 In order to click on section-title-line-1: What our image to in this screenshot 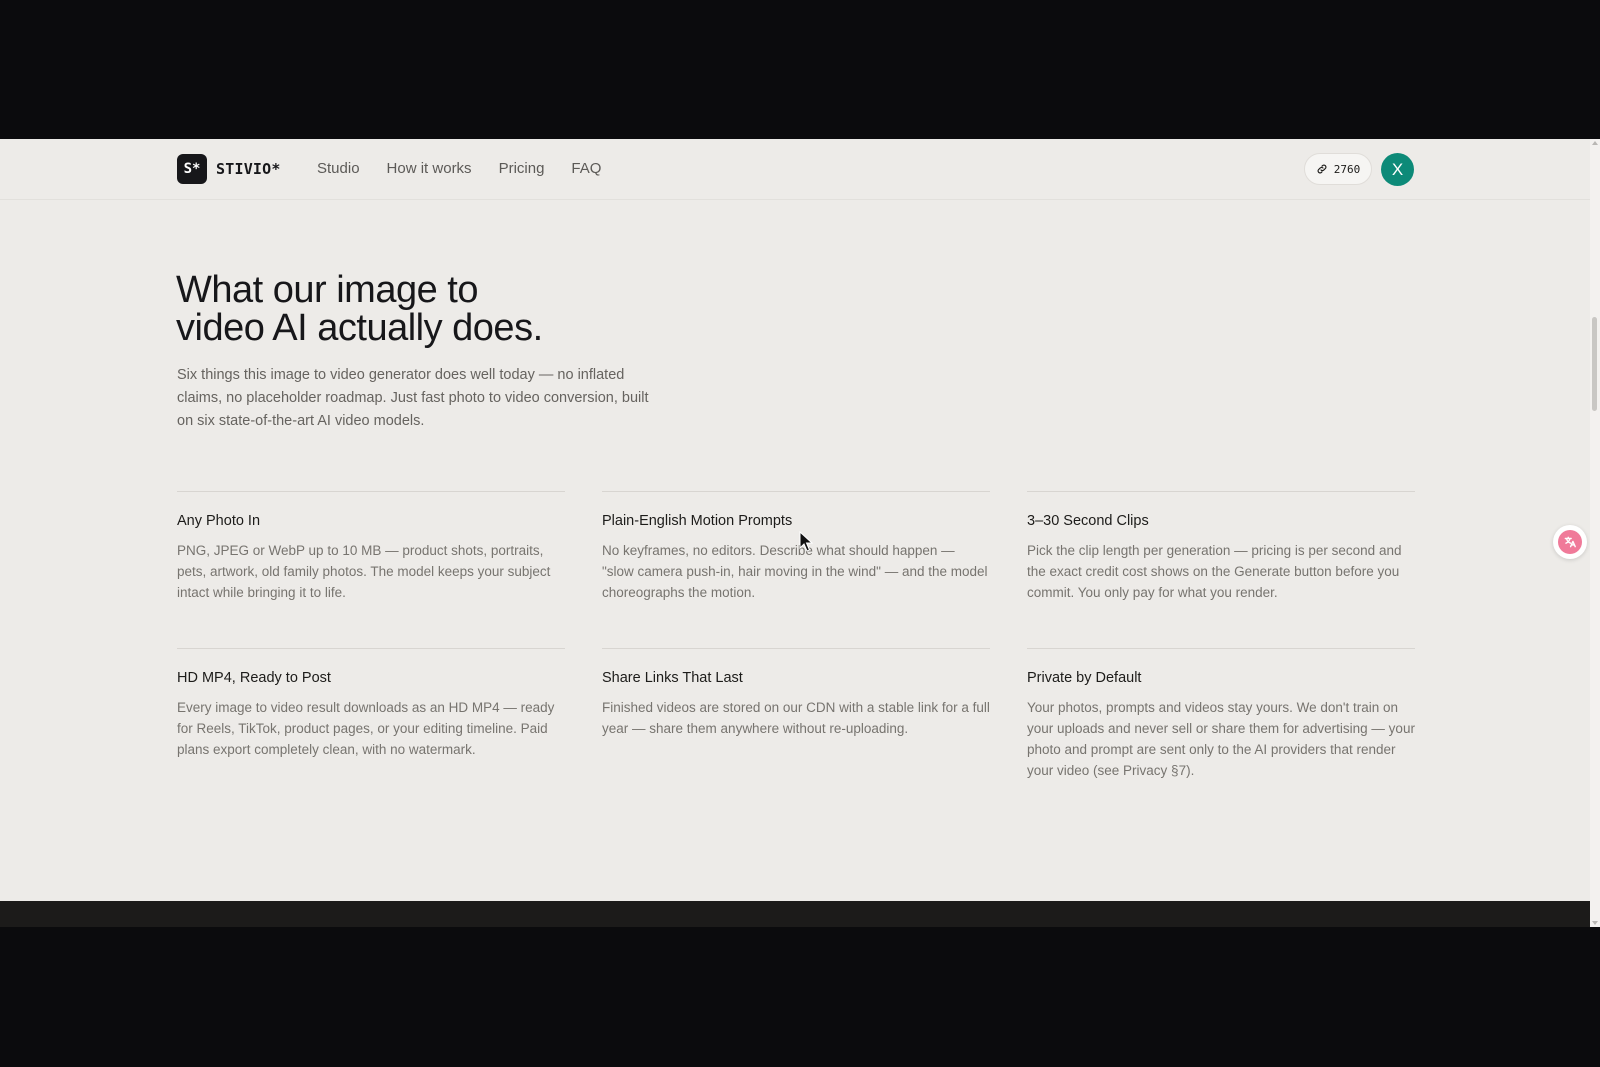, I will do `click(327, 290)`.